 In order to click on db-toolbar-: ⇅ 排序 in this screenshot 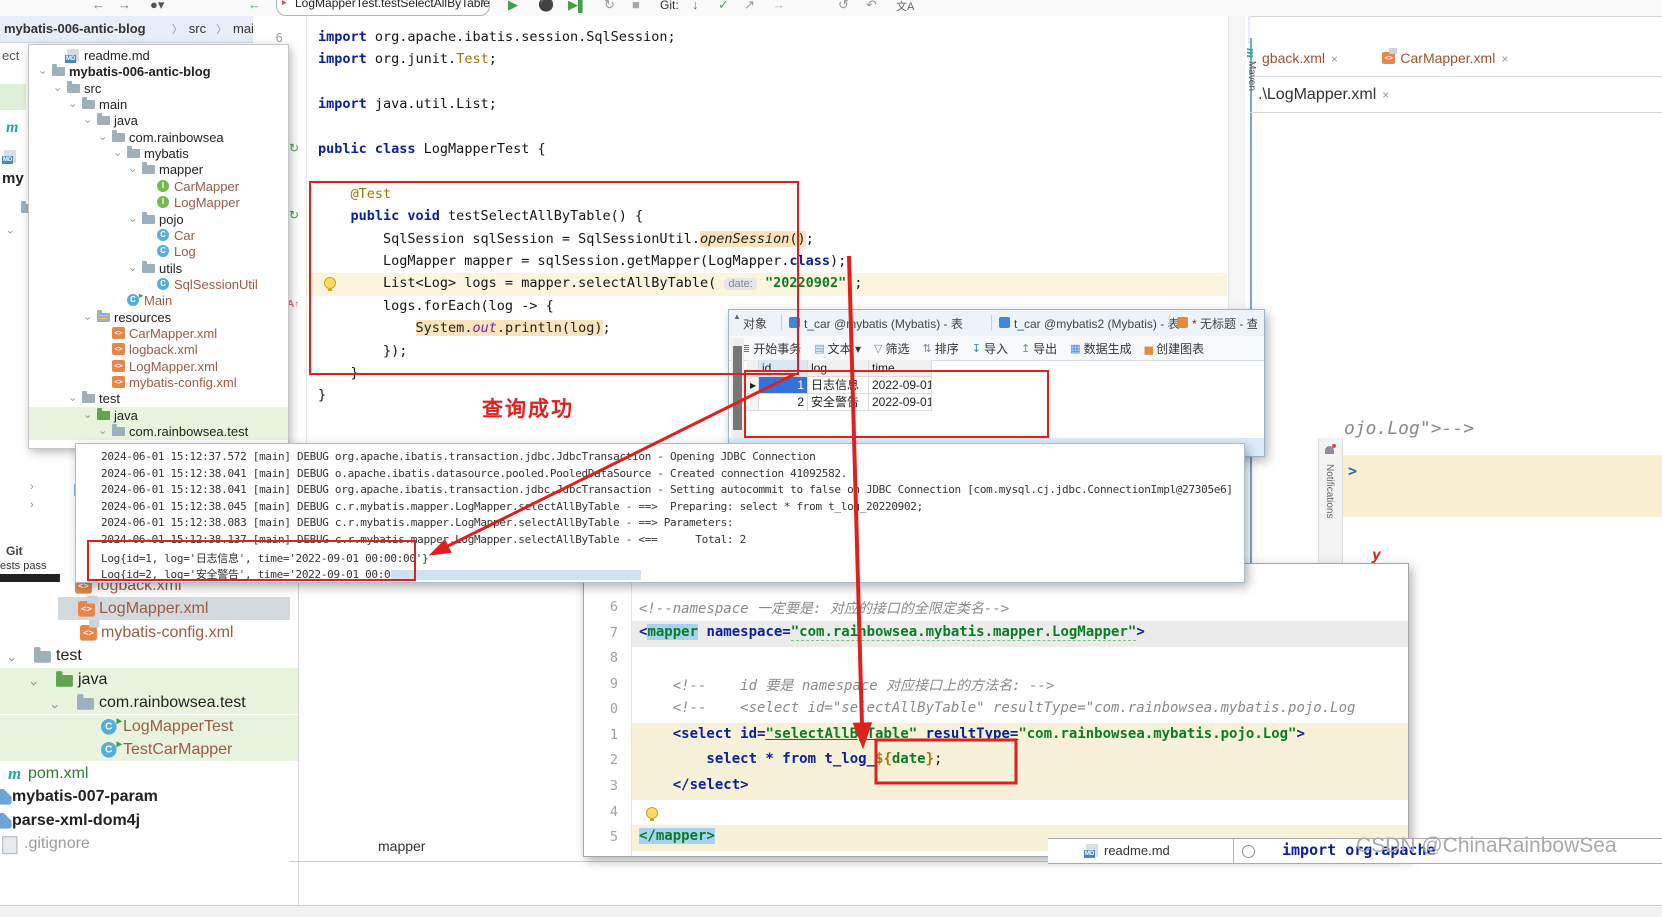, I will do `click(940, 348)`.